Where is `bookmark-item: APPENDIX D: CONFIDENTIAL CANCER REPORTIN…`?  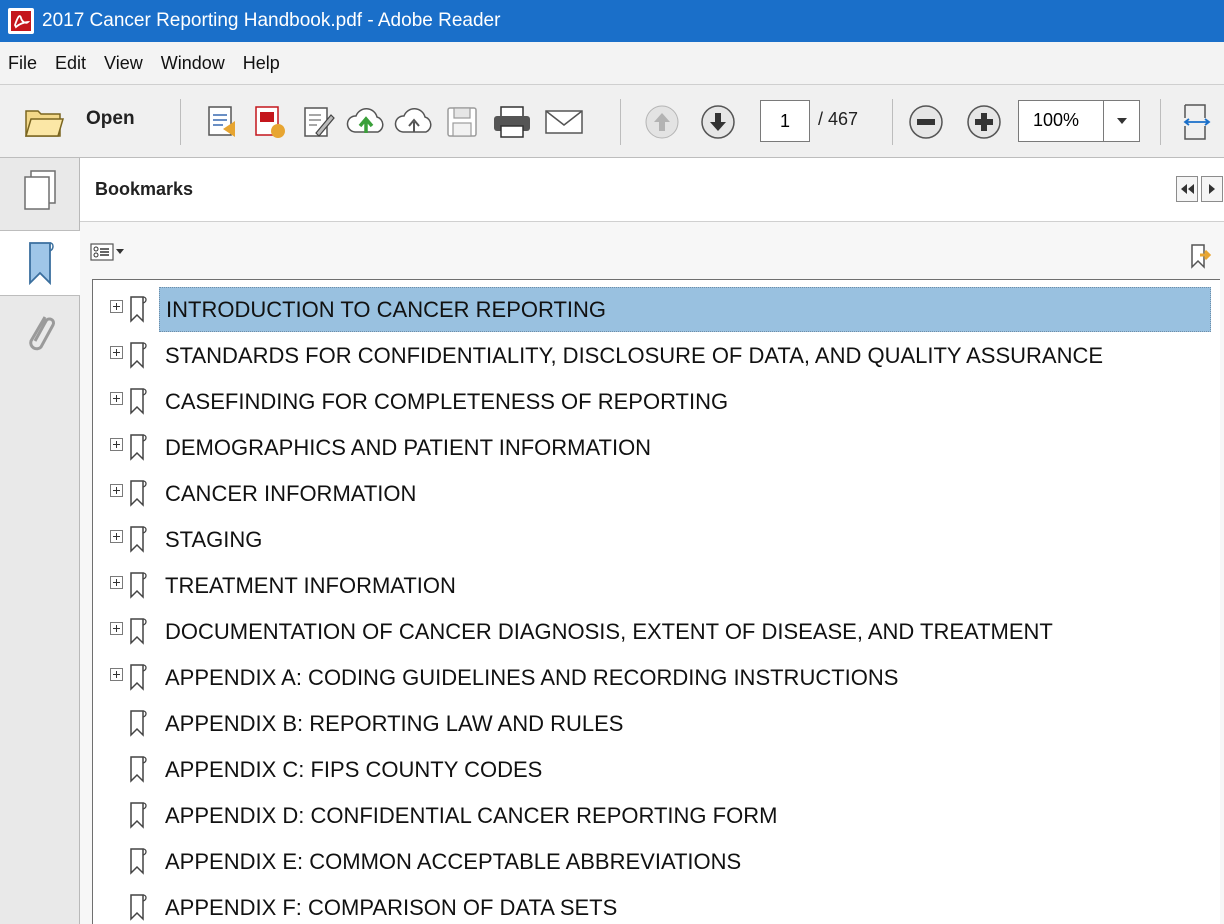
bookmark-item: APPENDIX D: CONFIDENTIAL CANCER REPORTIN… is located at coordinates (656, 815).